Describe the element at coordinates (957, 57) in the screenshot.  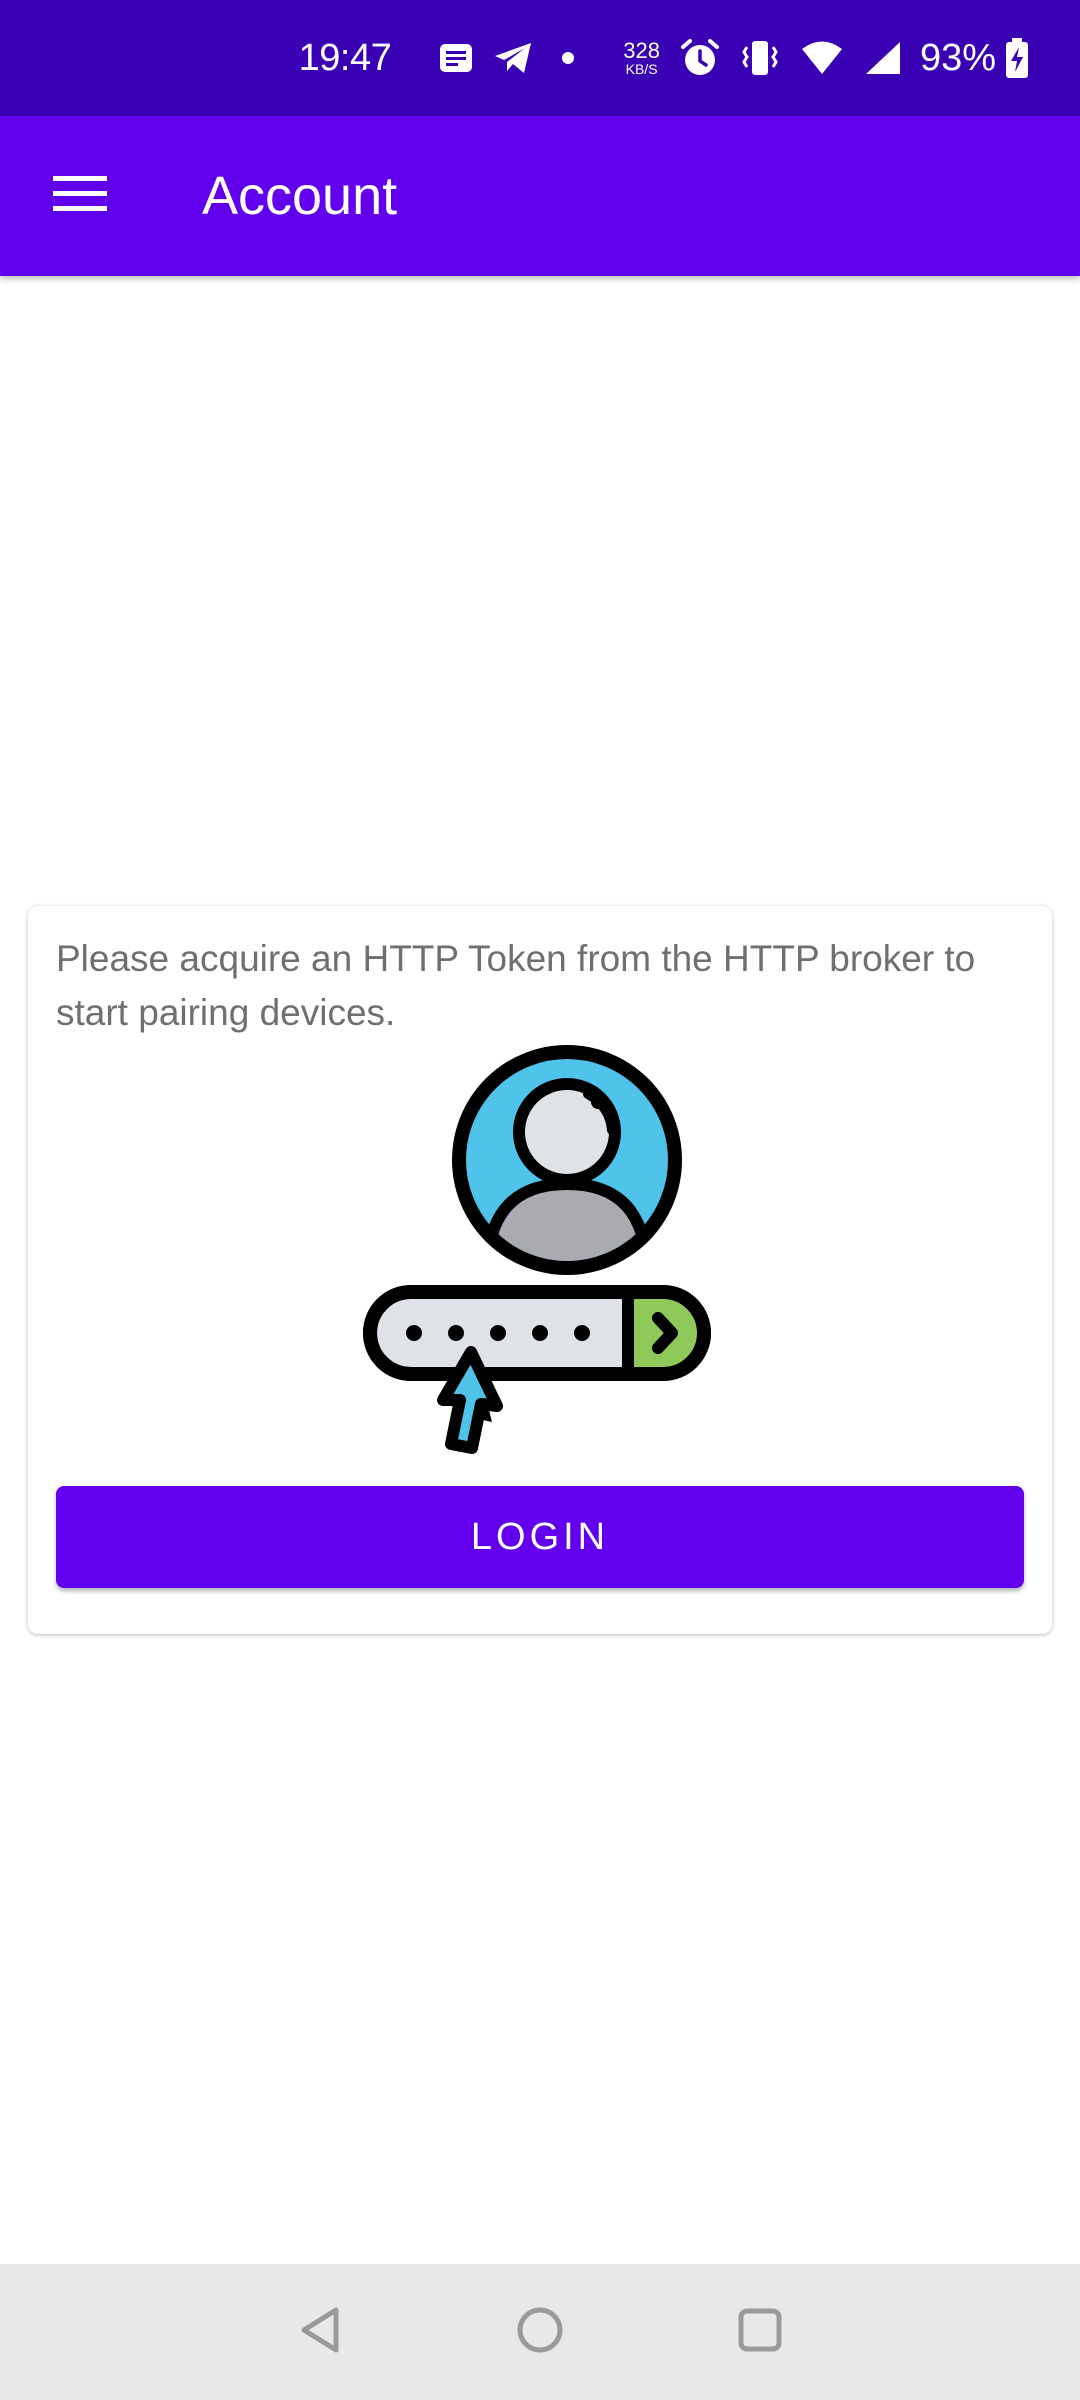
I see `battery-percent: 93%` at that location.